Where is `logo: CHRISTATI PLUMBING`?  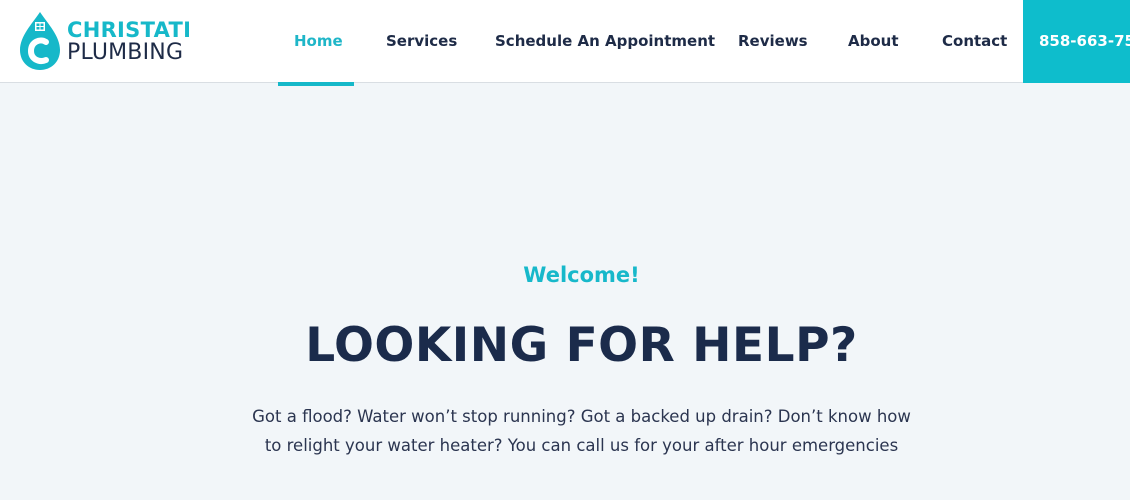
logo: CHRISTATI PLUMBING is located at coordinates (110, 41).